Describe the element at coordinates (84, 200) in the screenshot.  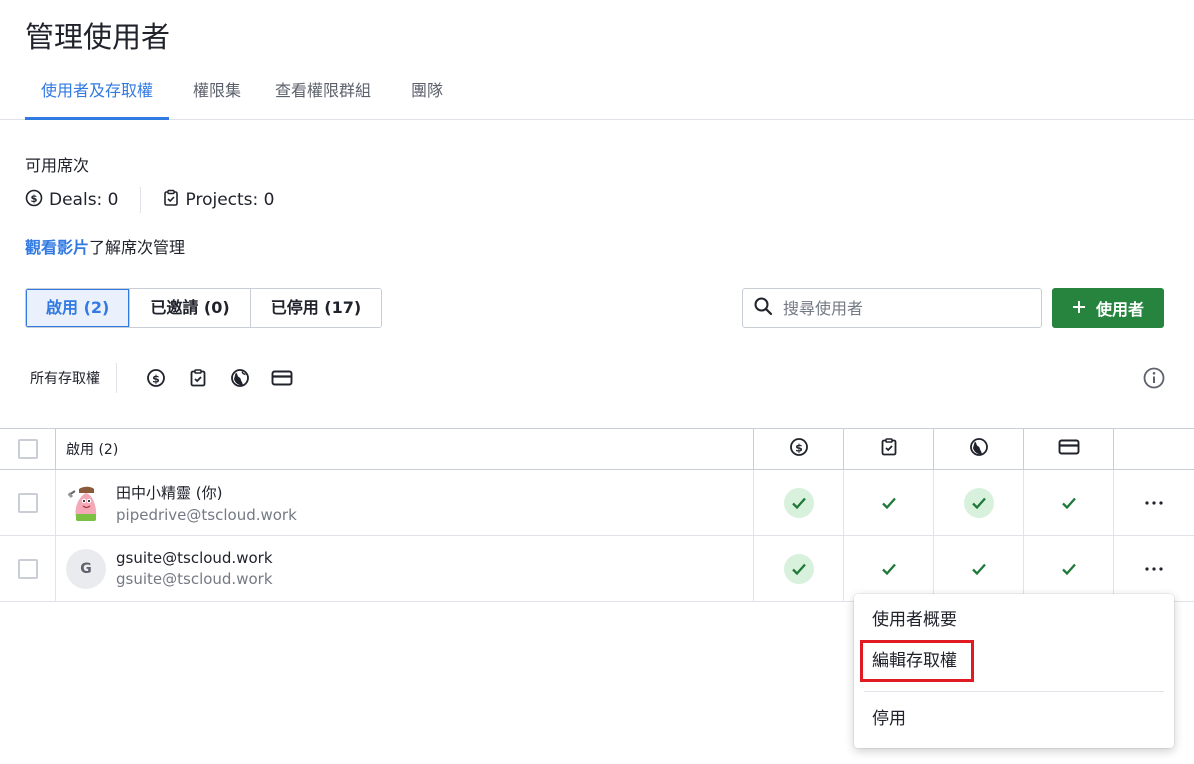
I see `seat-deals-count: Deals: 0` at that location.